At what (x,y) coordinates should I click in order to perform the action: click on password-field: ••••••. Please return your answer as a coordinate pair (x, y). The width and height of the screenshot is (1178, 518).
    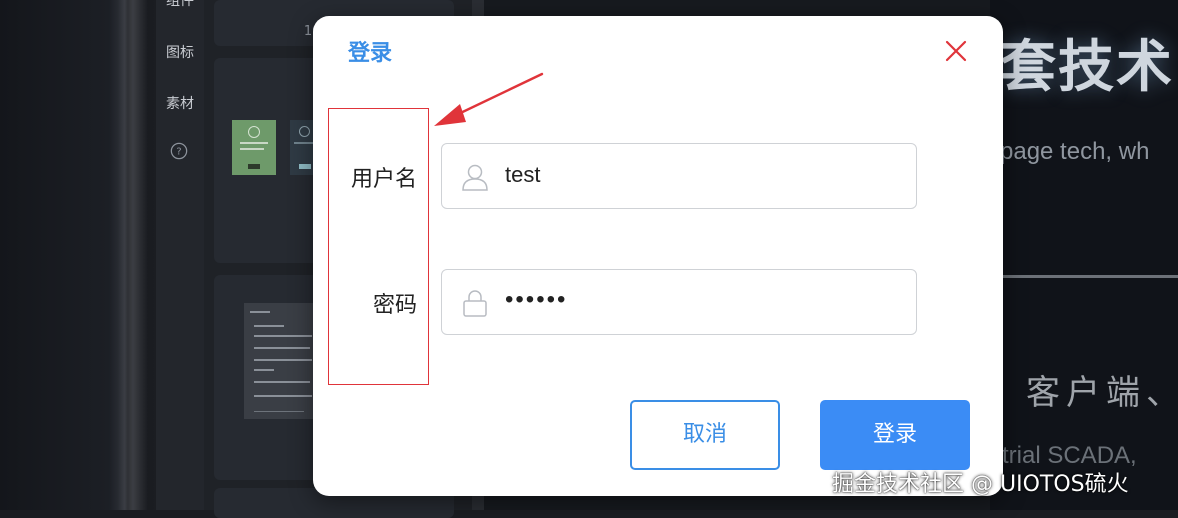
    Looking at the image, I should click on (679, 302).